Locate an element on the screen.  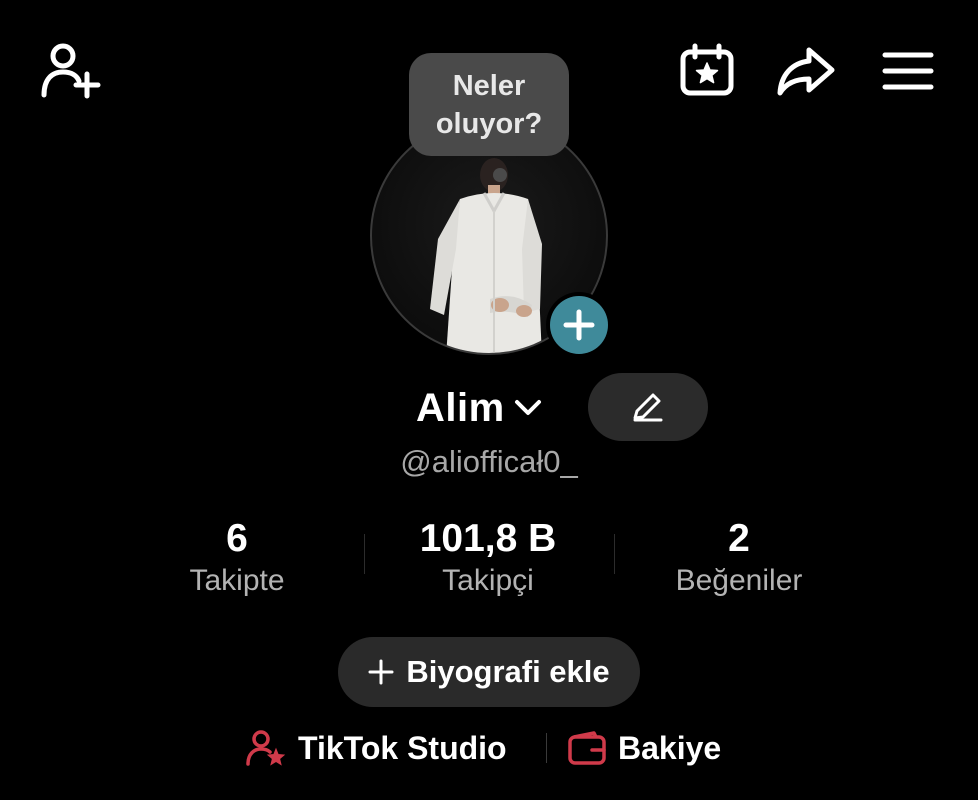
add-story-button is located at coordinates (579, 325).